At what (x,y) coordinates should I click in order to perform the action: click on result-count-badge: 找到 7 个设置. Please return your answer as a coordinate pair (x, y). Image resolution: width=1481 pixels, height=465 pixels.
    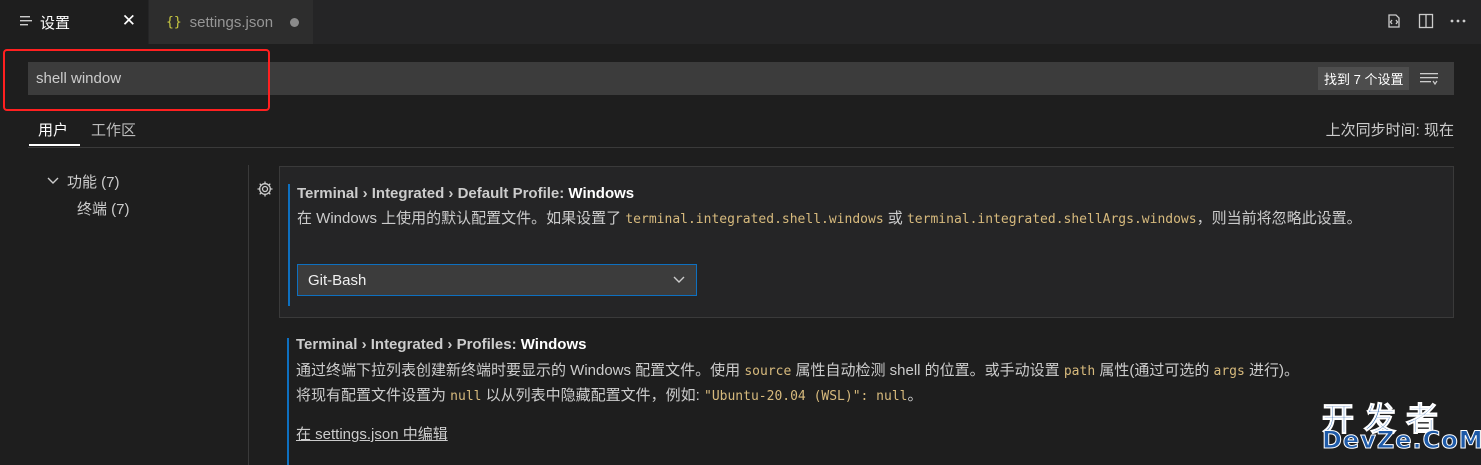
    Looking at the image, I should click on (1364, 78).